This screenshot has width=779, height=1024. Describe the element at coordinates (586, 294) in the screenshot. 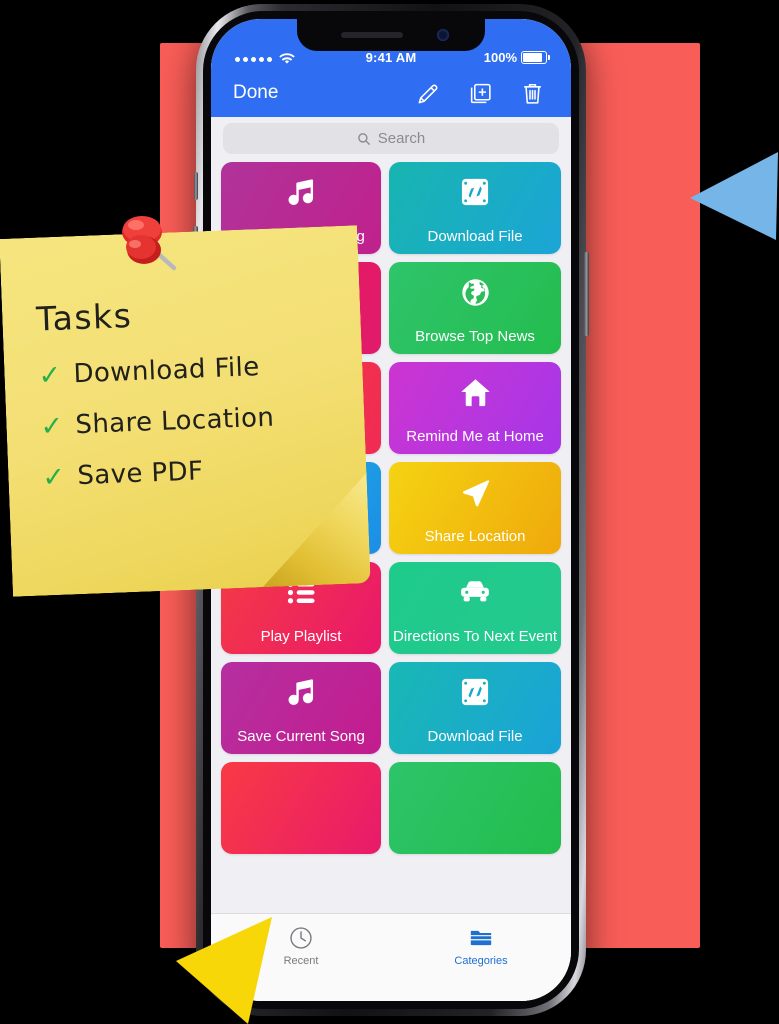

I see `power-button` at that location.